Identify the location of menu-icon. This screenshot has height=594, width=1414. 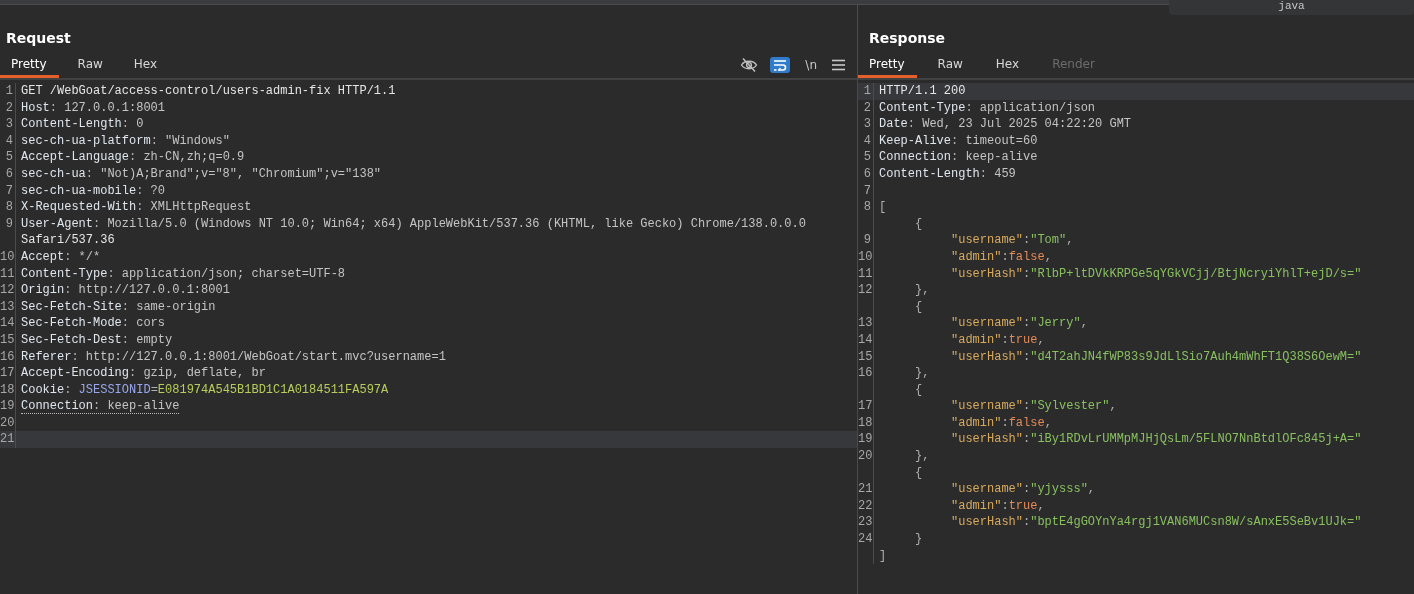
(838, 65).